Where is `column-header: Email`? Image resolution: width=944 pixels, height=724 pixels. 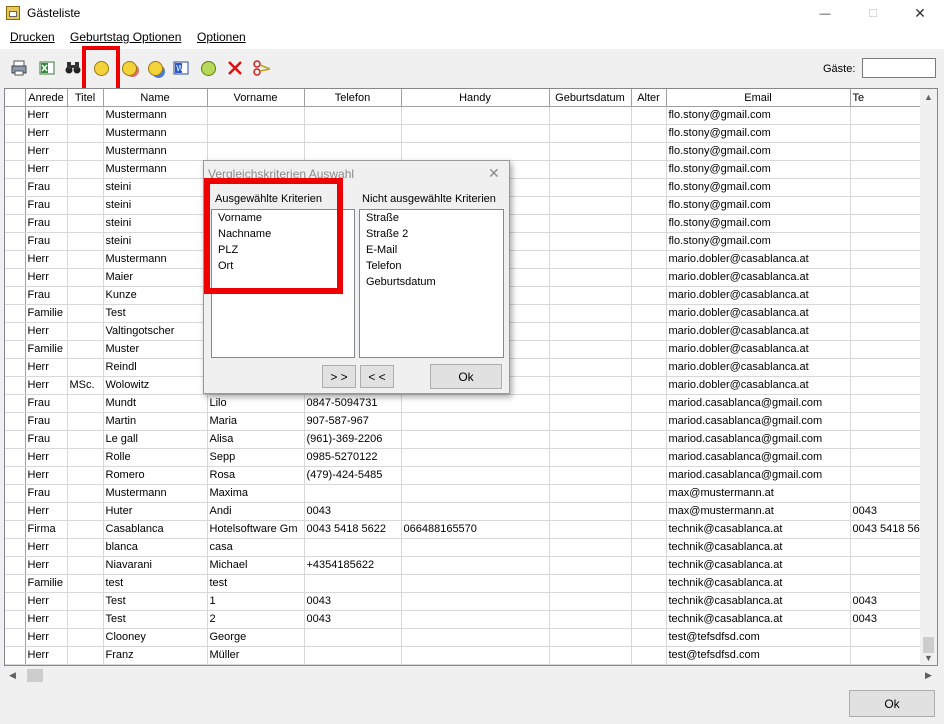
column-header: Email is located at coordinates (758, 98).